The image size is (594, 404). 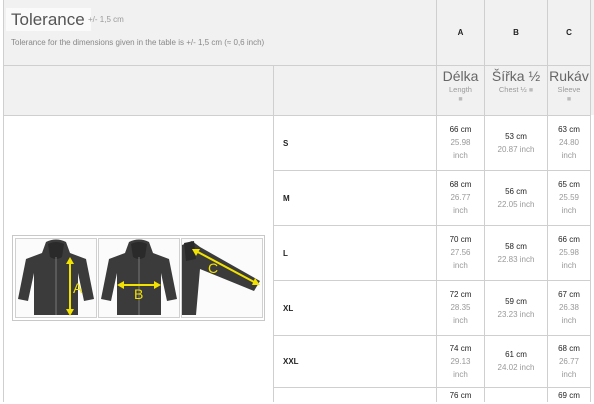 I want to click on tolerance-title: Tolerance, so click(x=48, y=19).